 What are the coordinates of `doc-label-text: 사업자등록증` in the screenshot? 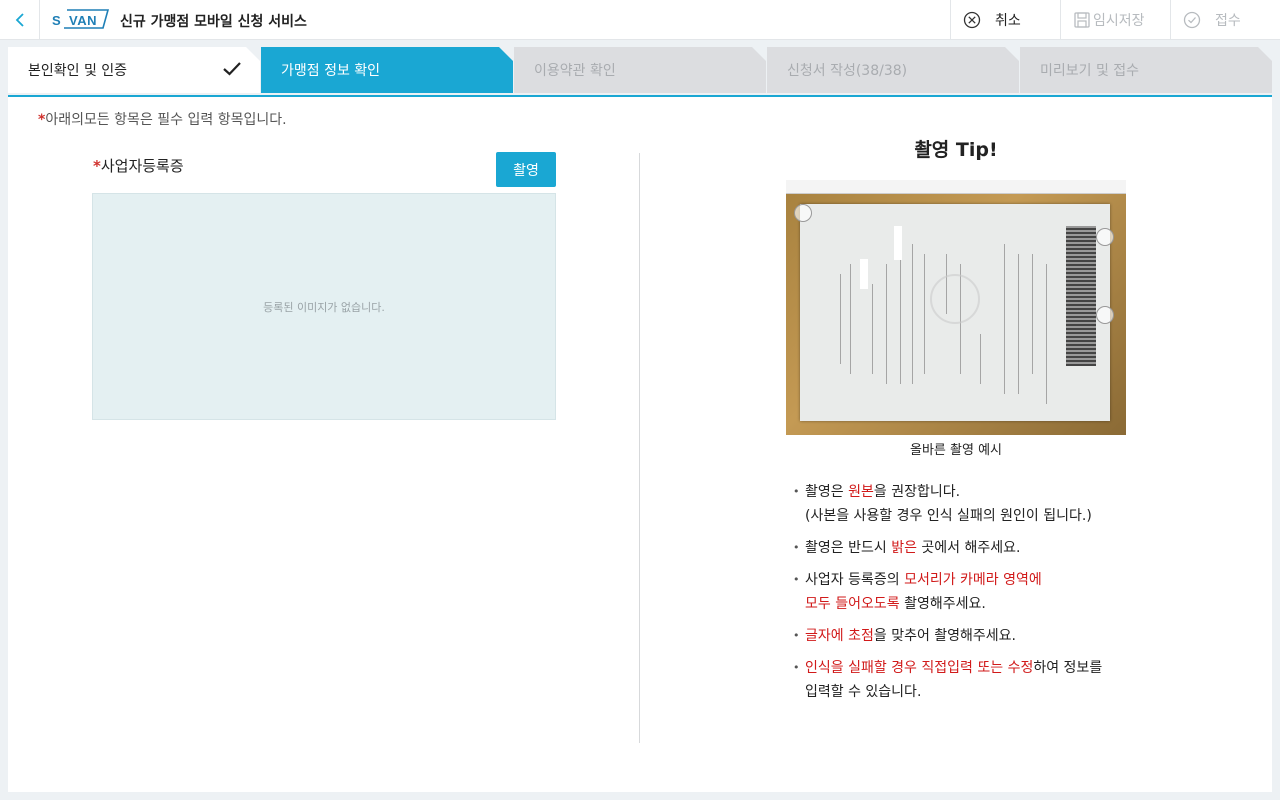 It's located at (142, 166).